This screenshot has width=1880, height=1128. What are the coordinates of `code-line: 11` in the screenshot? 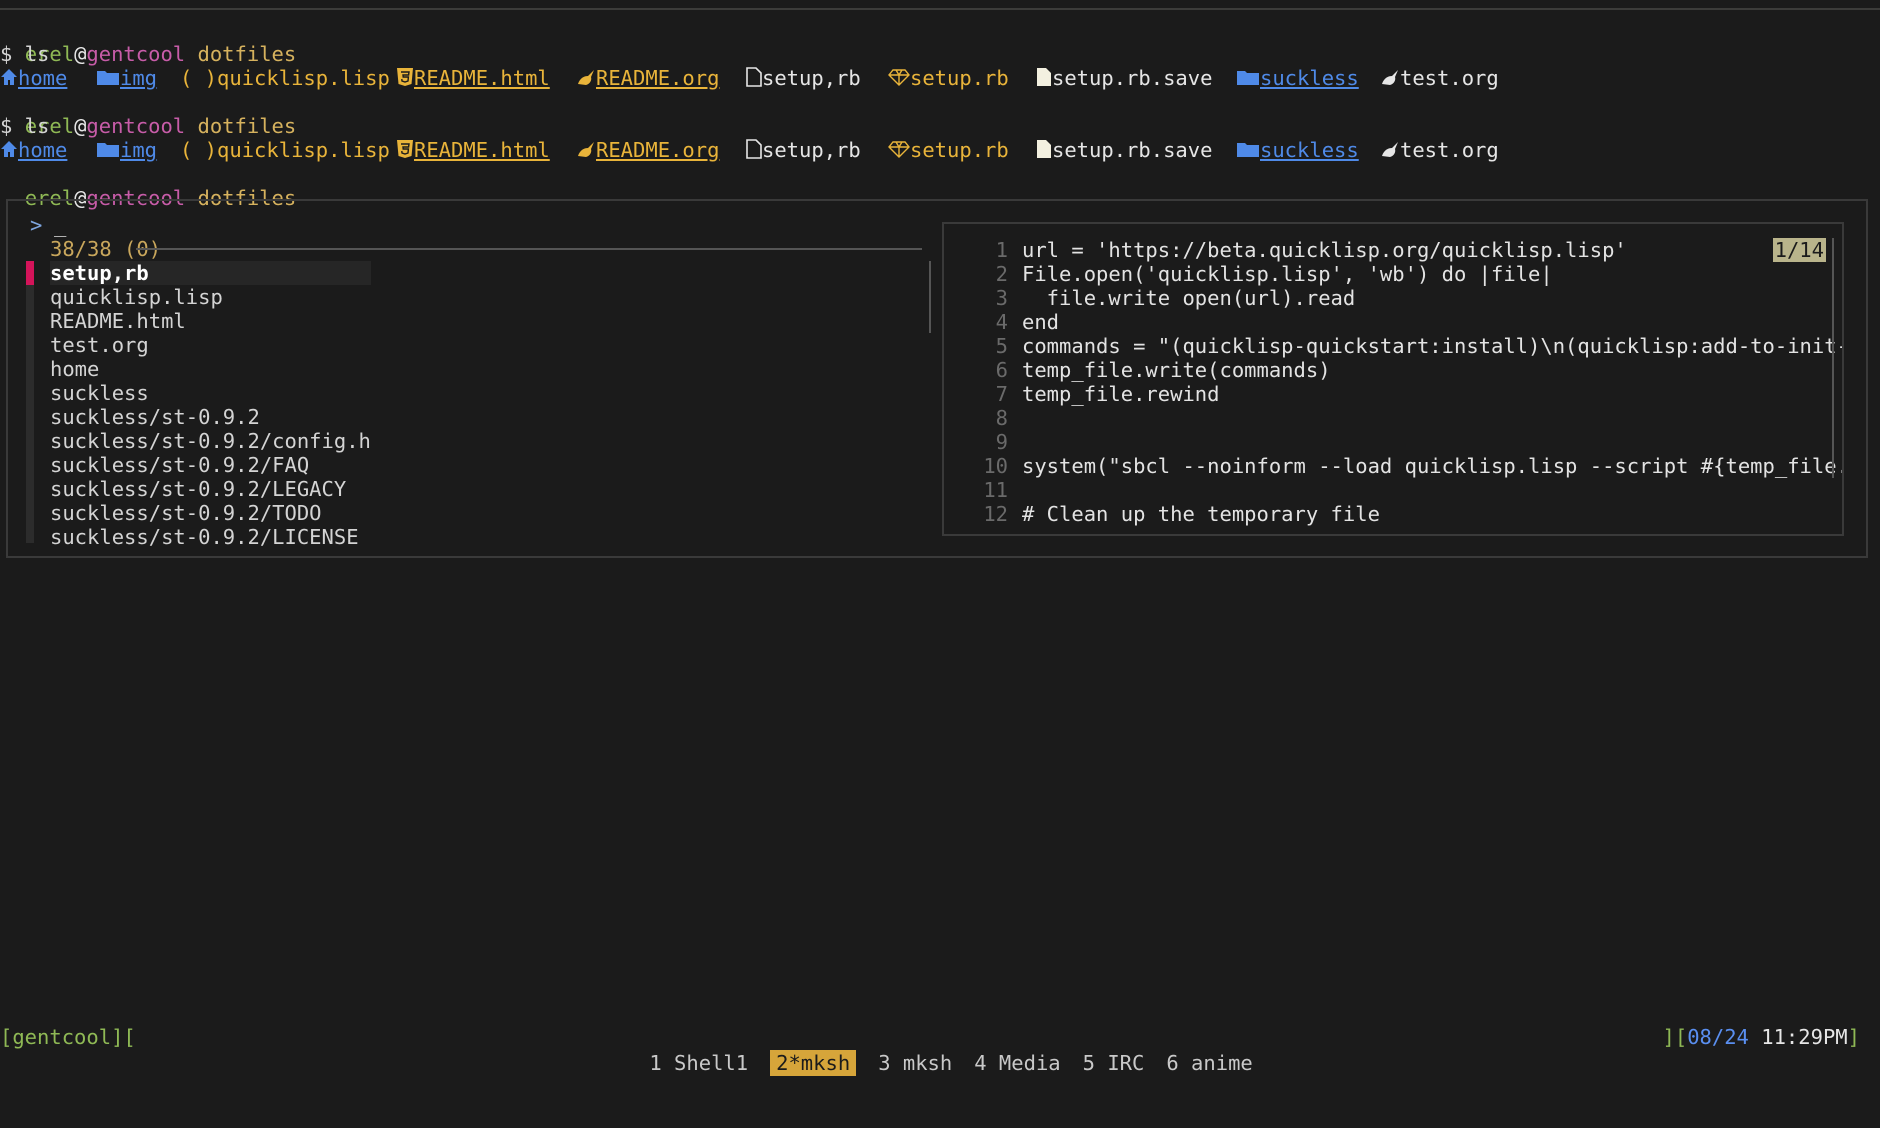 It's located at (995, 490).